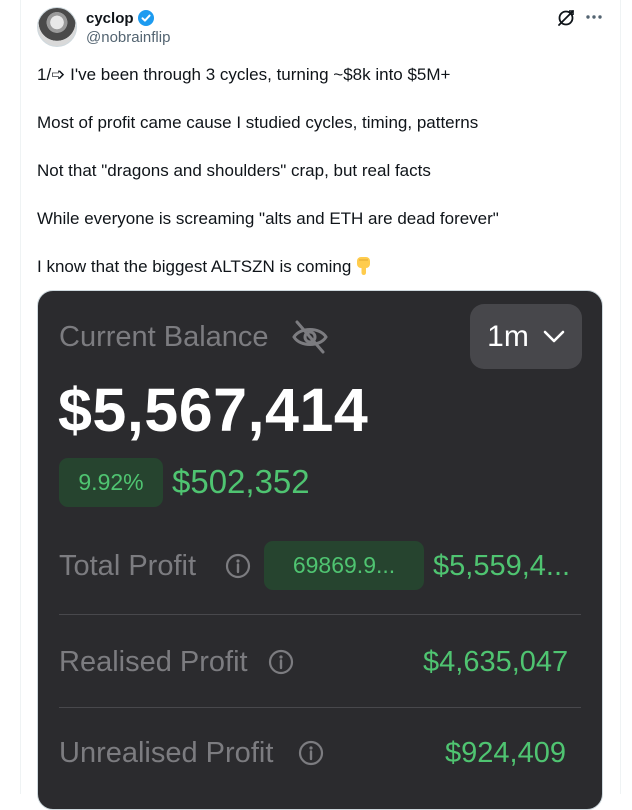  Describe the element at coordinates (594, 18) in the screenshot. I see `more-icon` at that location.